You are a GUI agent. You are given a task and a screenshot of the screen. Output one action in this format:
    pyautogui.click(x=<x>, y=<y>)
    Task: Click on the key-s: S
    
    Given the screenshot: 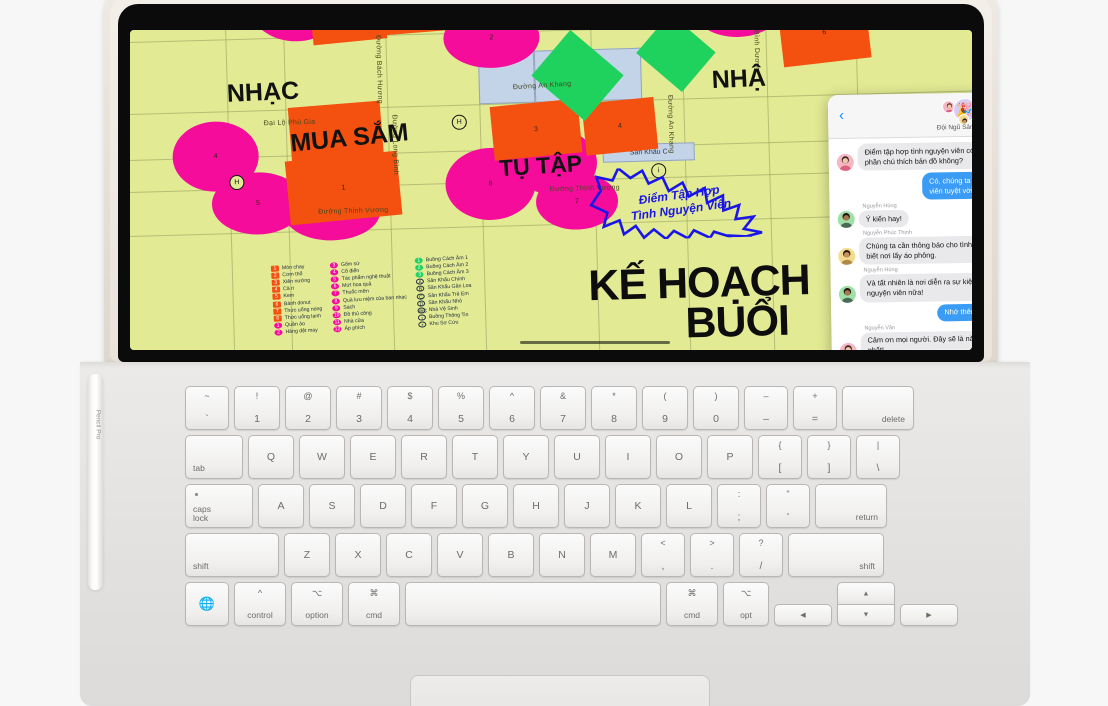 What is the action you would take?
    pyautogui.click(x=332, y=506)
    